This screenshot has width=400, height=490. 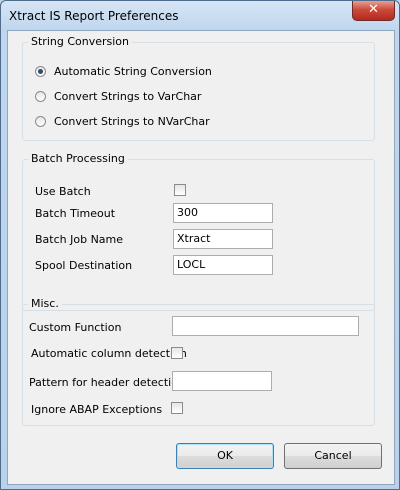 I want to click on auto-column-detection-checkbox, so click(x=177, y=353).